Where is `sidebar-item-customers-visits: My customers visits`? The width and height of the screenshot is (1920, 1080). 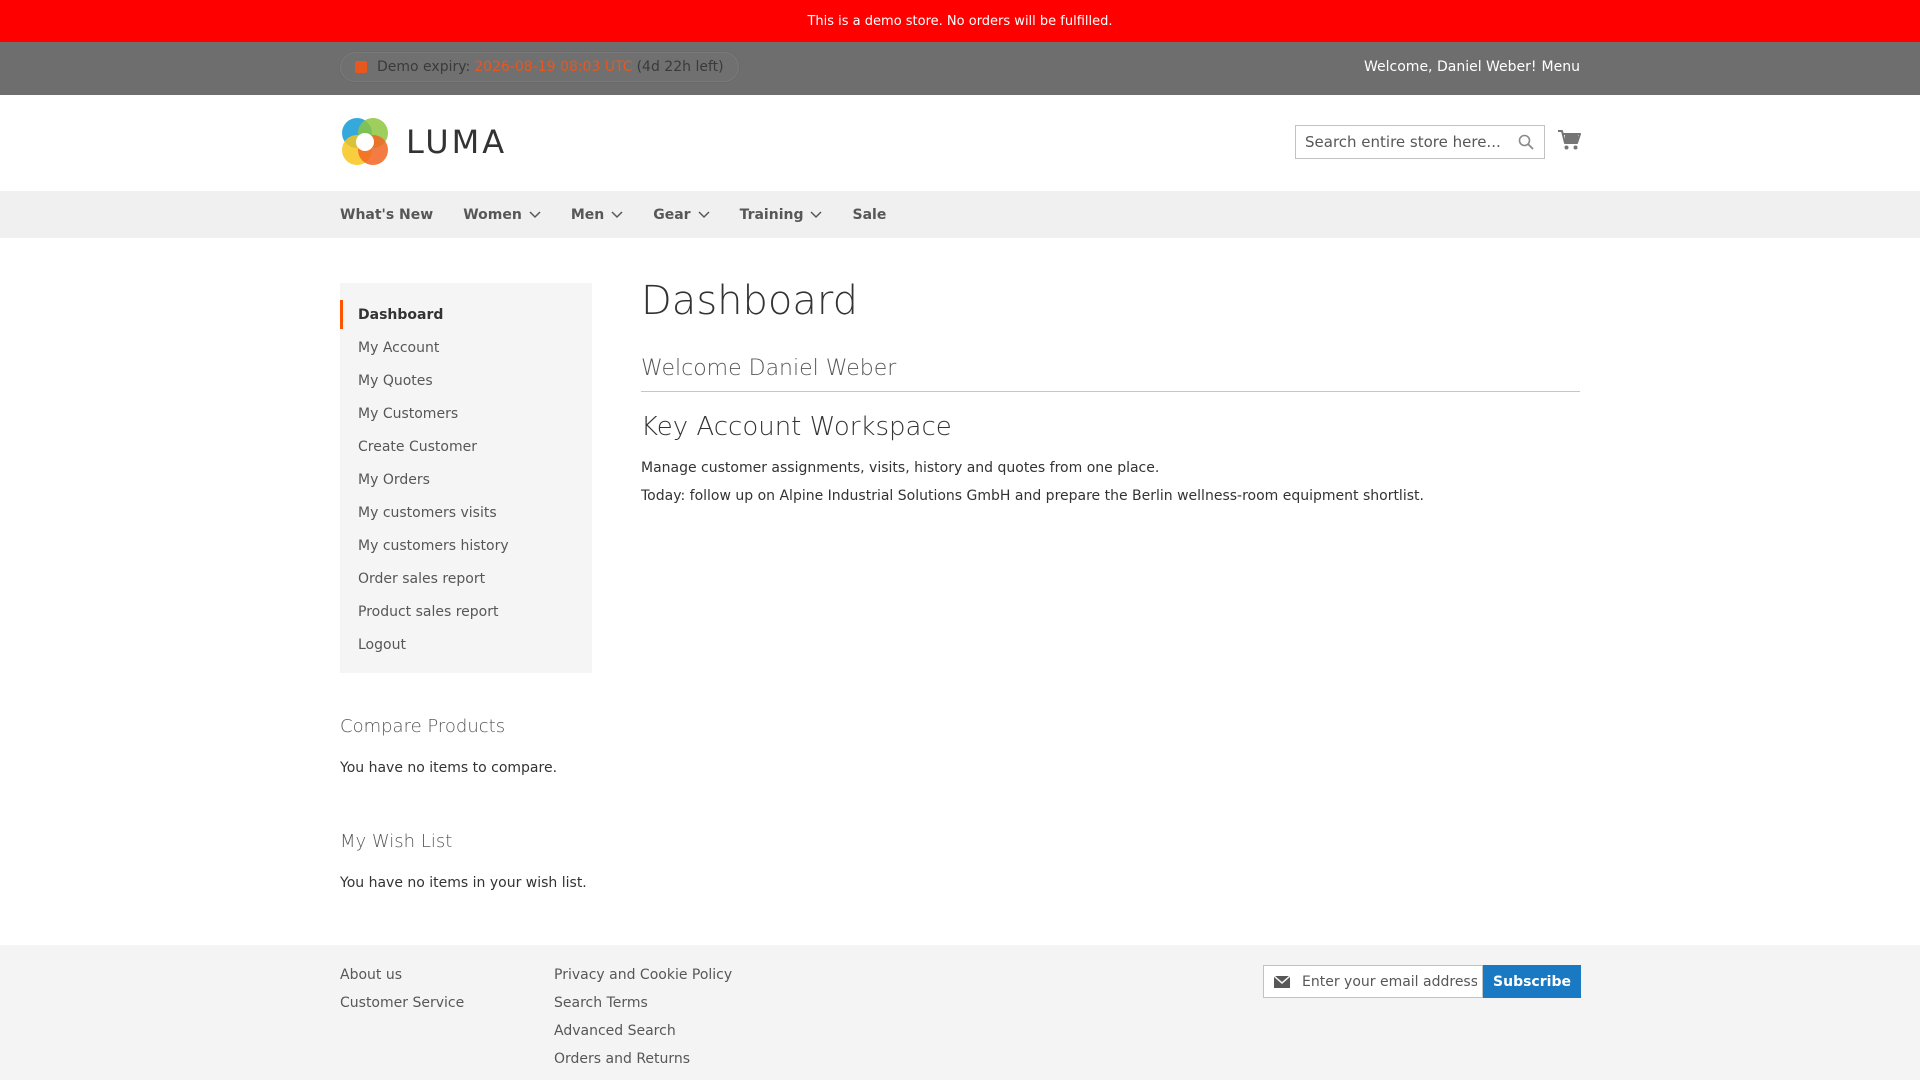 sidebar-item-customers-visits: My customers visits is located at coordinates (466, 512).